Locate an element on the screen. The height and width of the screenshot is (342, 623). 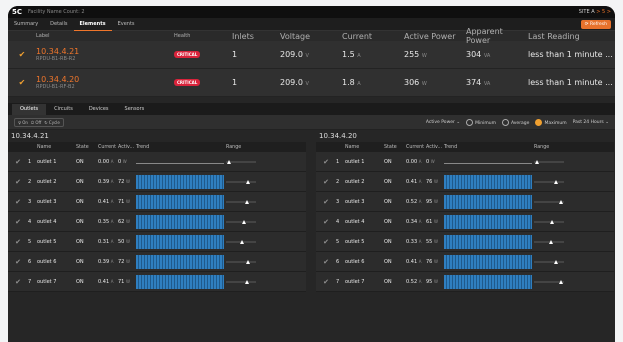
tab-devices: Devices is located at coordinates (99, 109).